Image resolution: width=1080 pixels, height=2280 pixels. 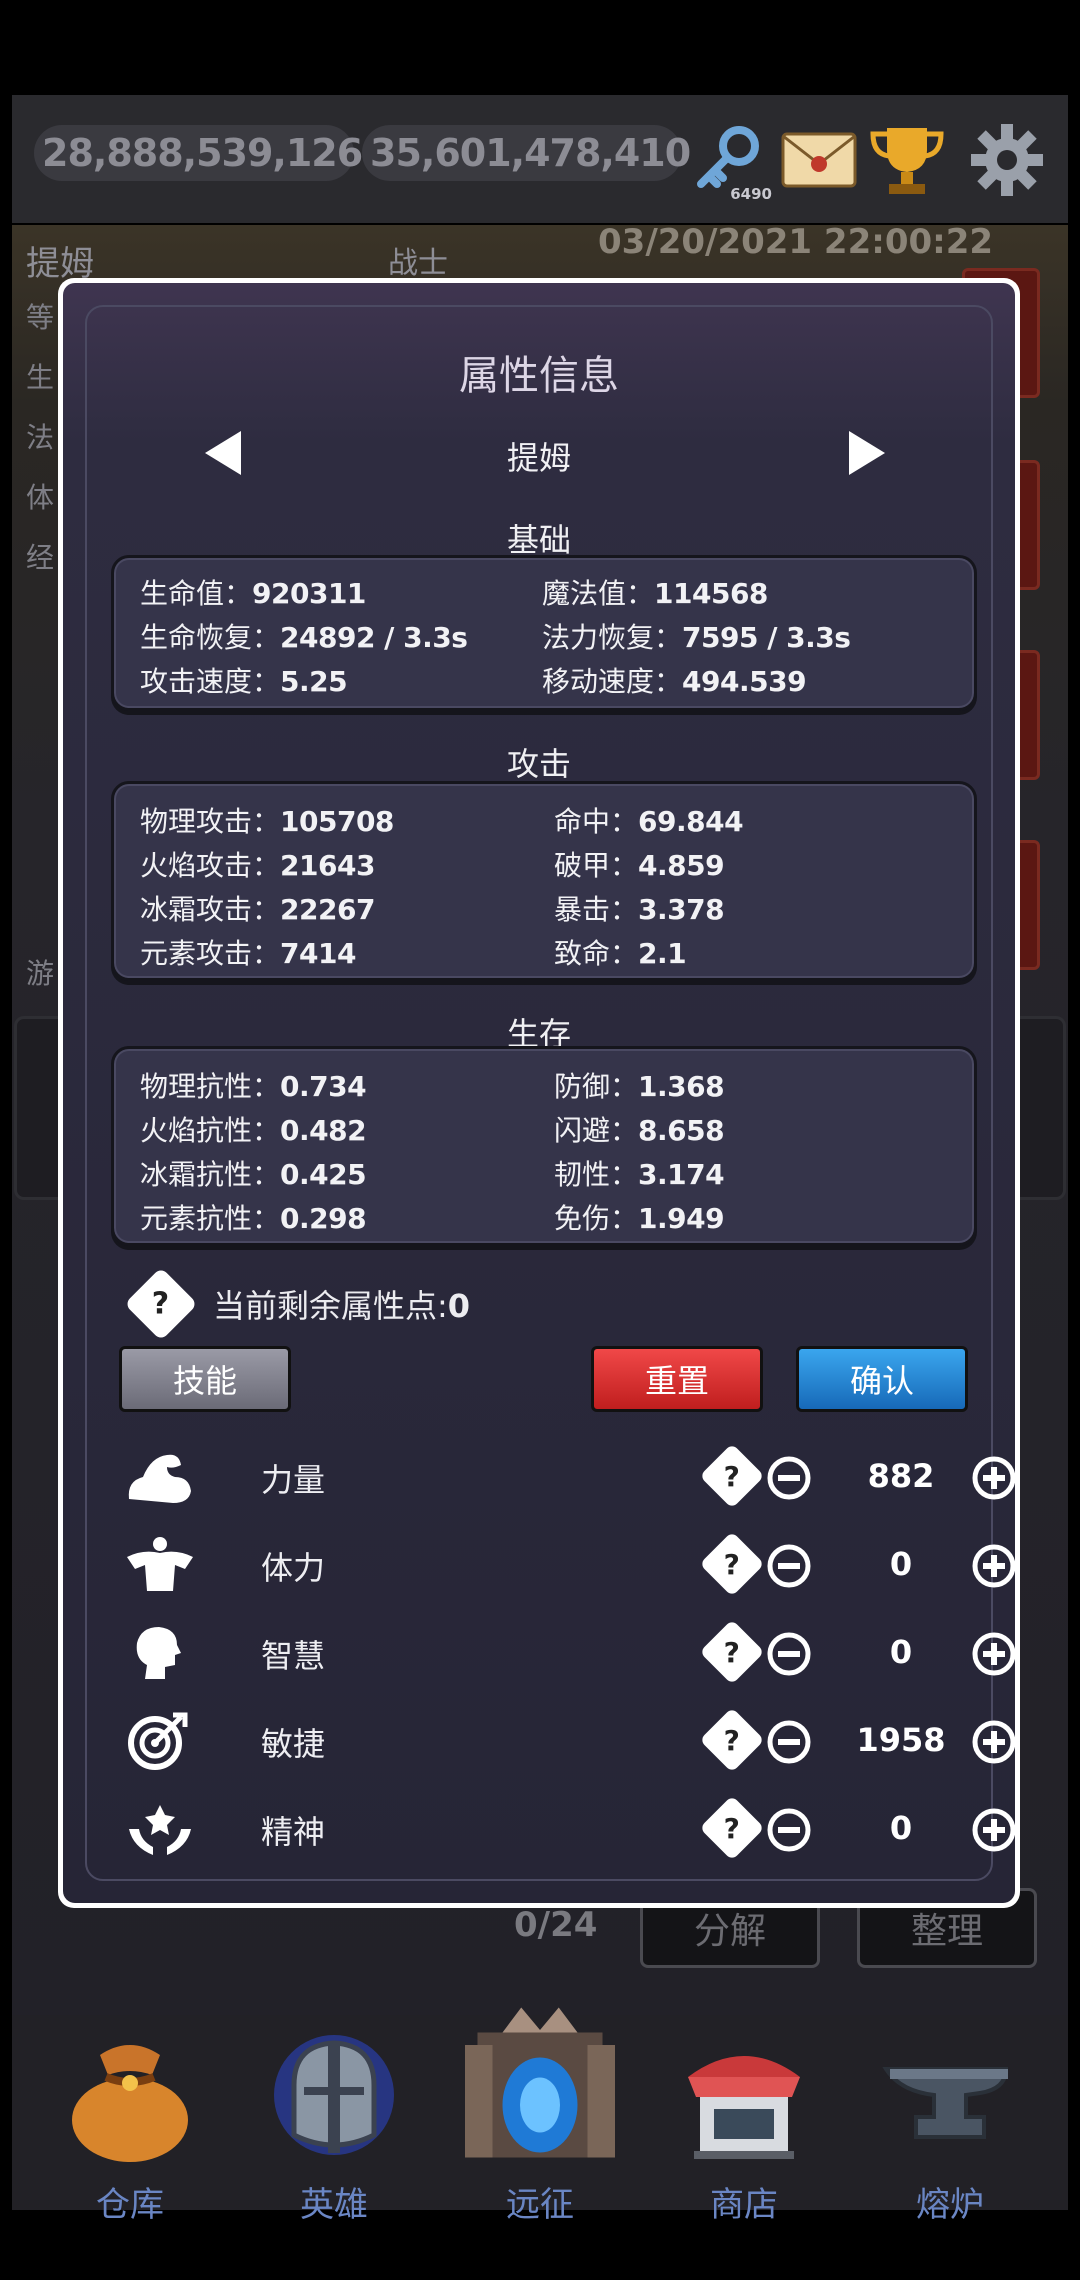 I want to click on stat-hp-regen: 生命恢复：24892 / 3.3s, so click(x=304, y=637).